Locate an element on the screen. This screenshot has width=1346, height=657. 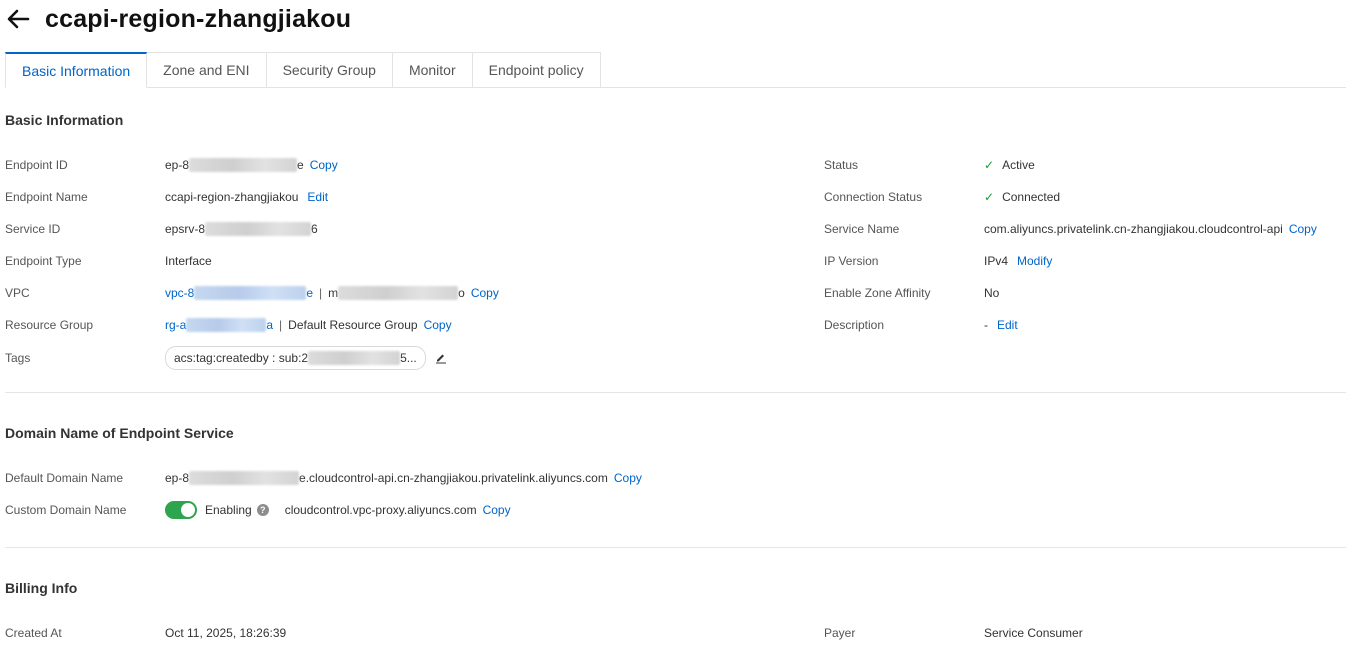
toggle-knob is located at coordinates (188, 510).